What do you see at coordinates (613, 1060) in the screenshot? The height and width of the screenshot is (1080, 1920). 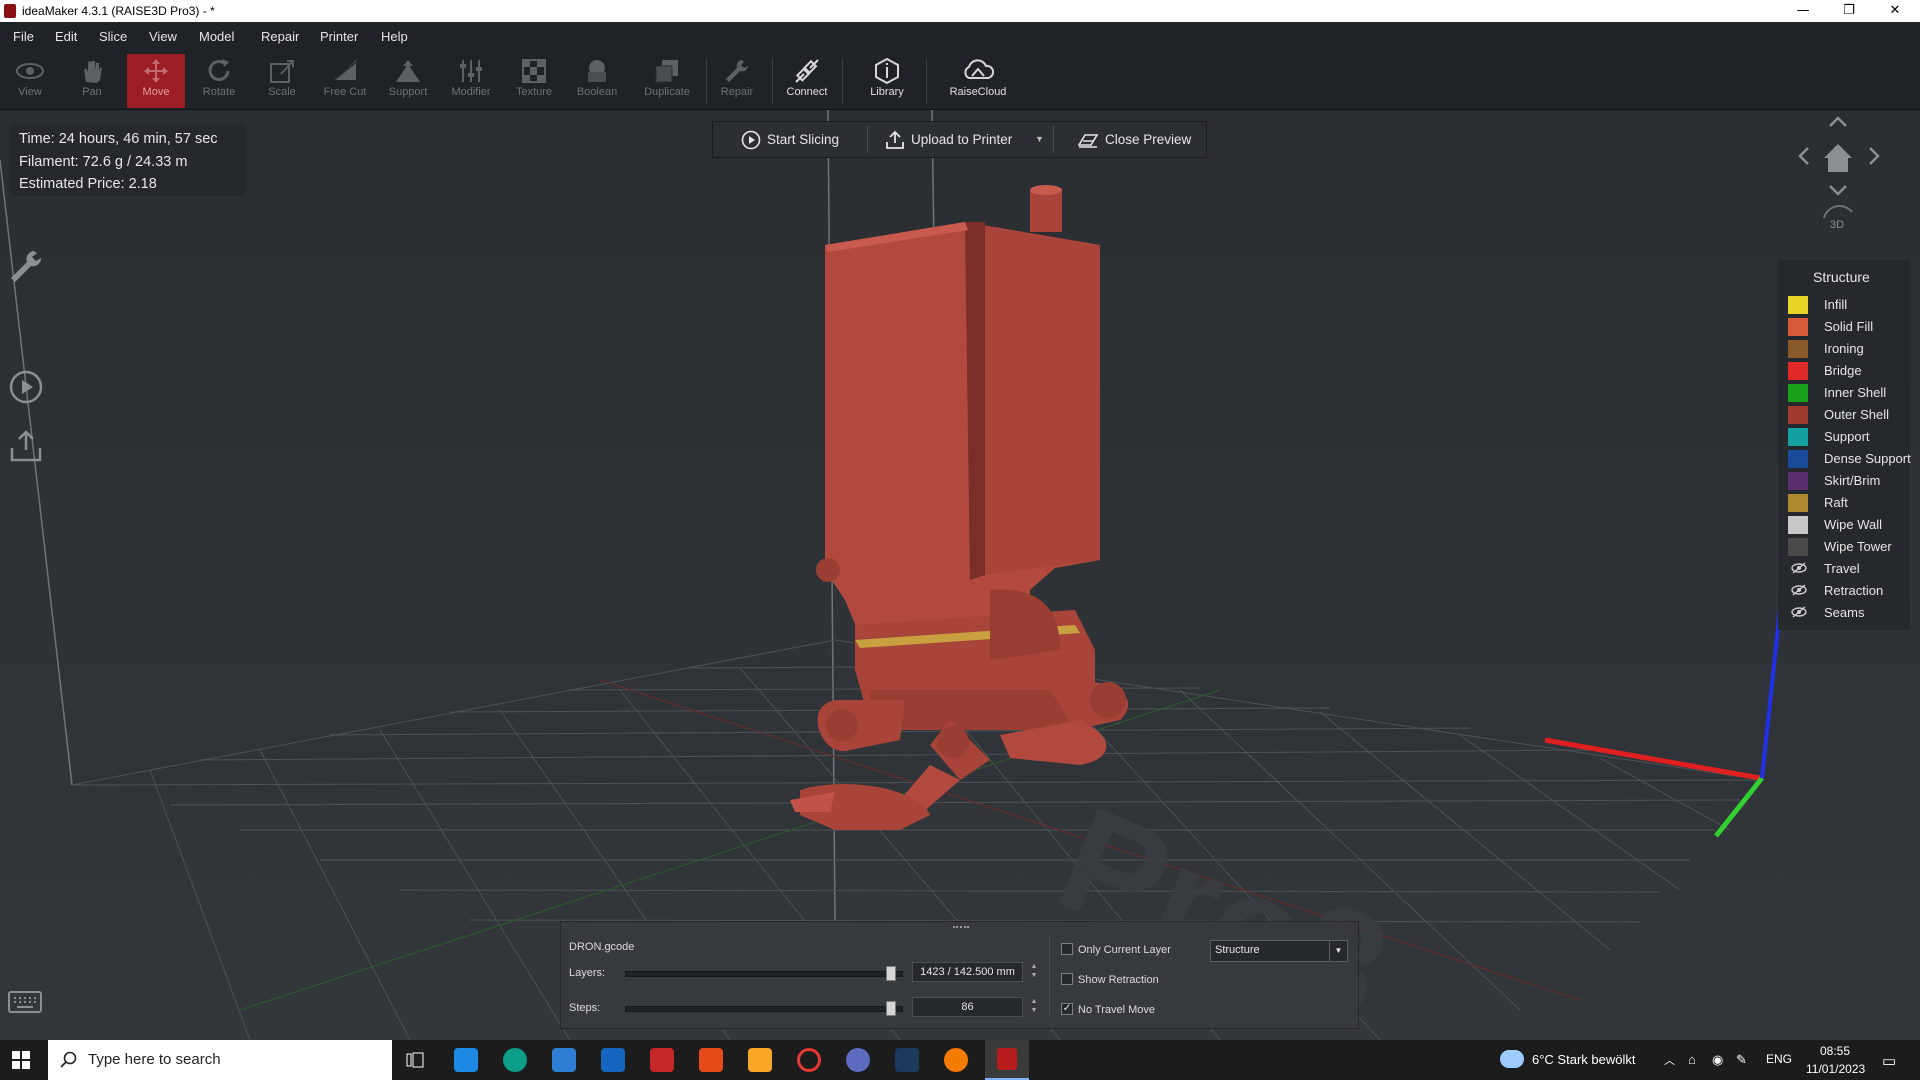 I see `mail-icon` at bounding box center [613, 1060].